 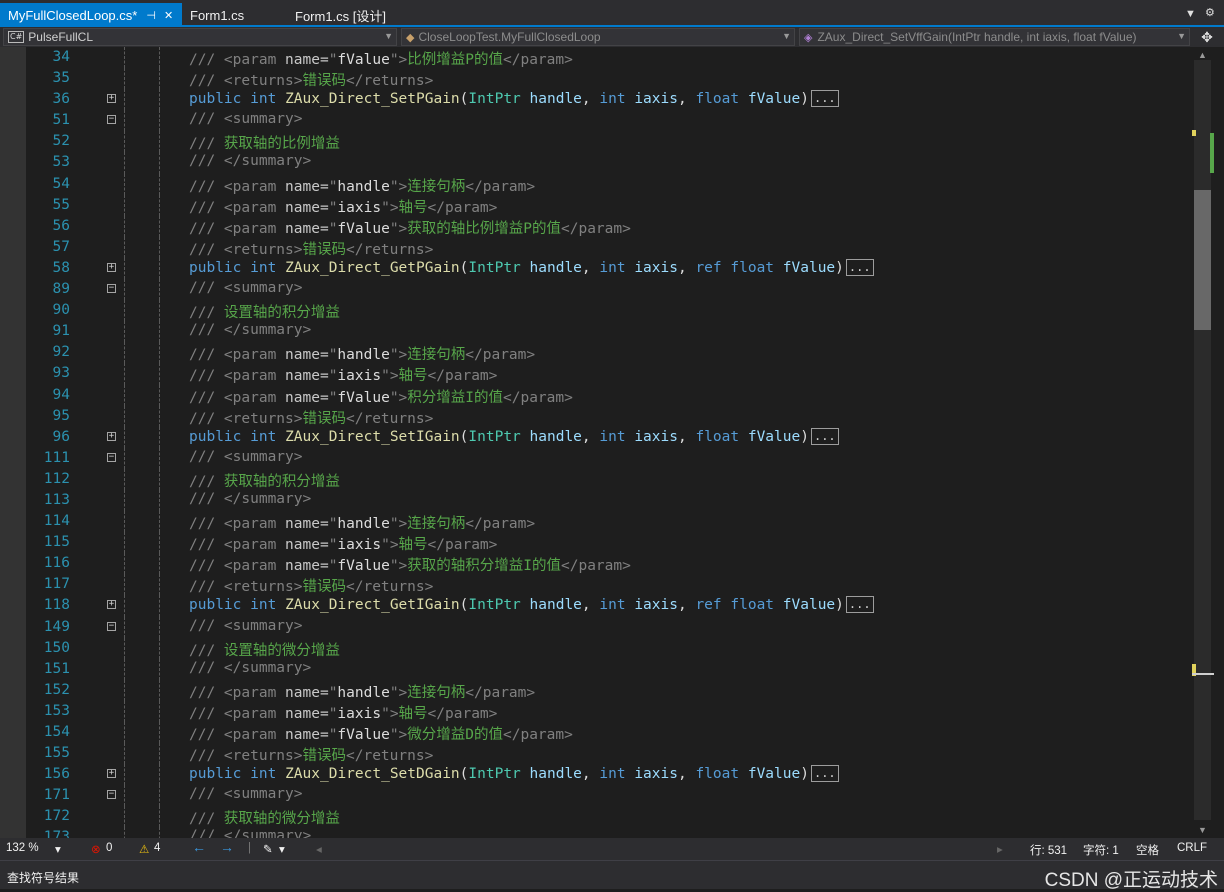 What do you see at coordinates (234, 15) in the screenshot?
I see `tab-form1-cs: Form1.cs` at bounding box center [234, 15].